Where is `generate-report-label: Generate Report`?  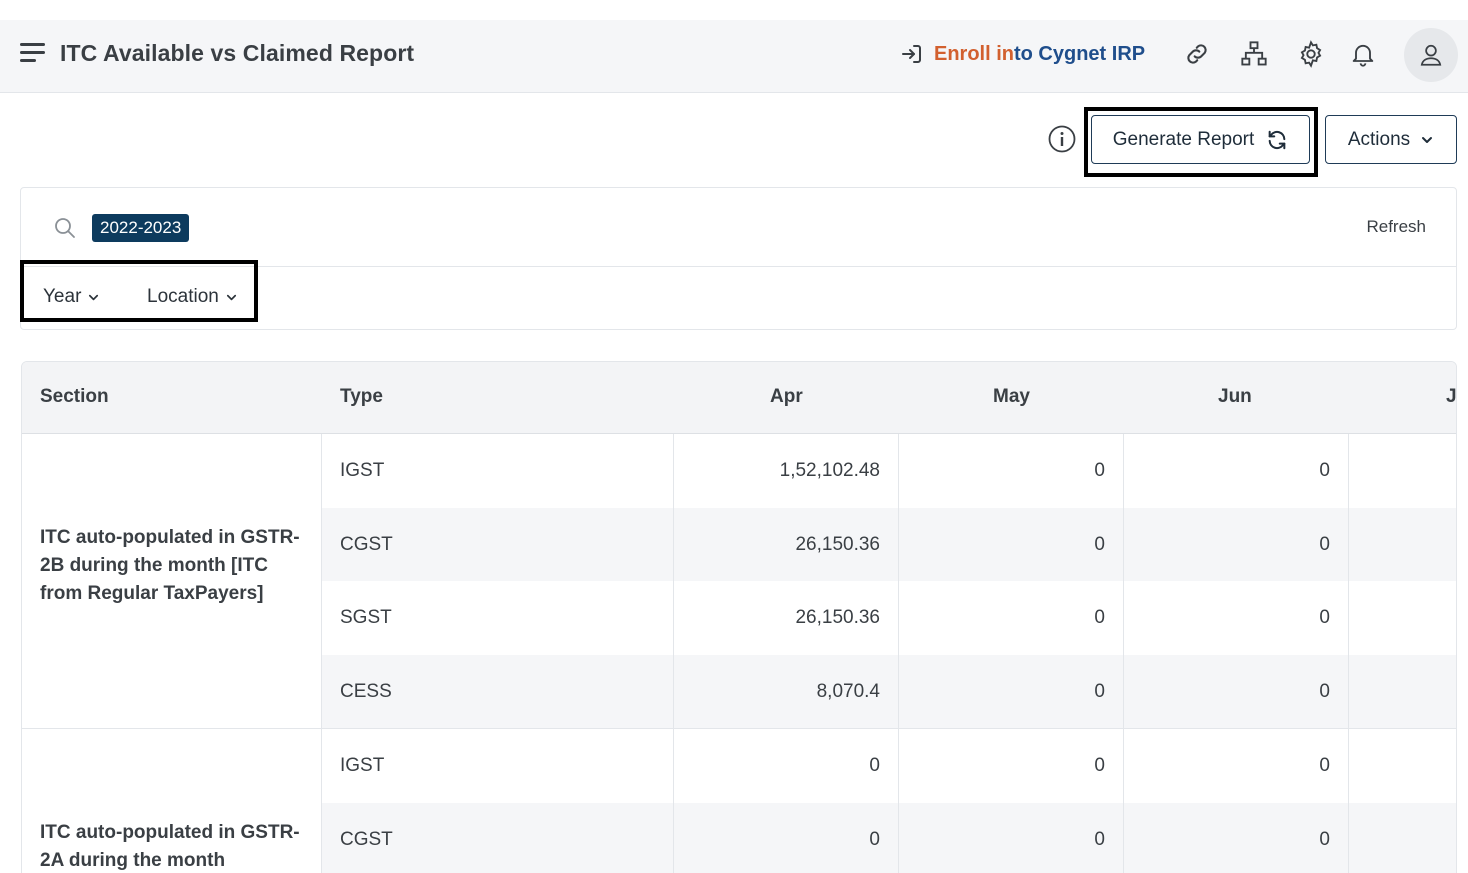 generate-report-label: Generate Report is located at coordinates (1183, 139).